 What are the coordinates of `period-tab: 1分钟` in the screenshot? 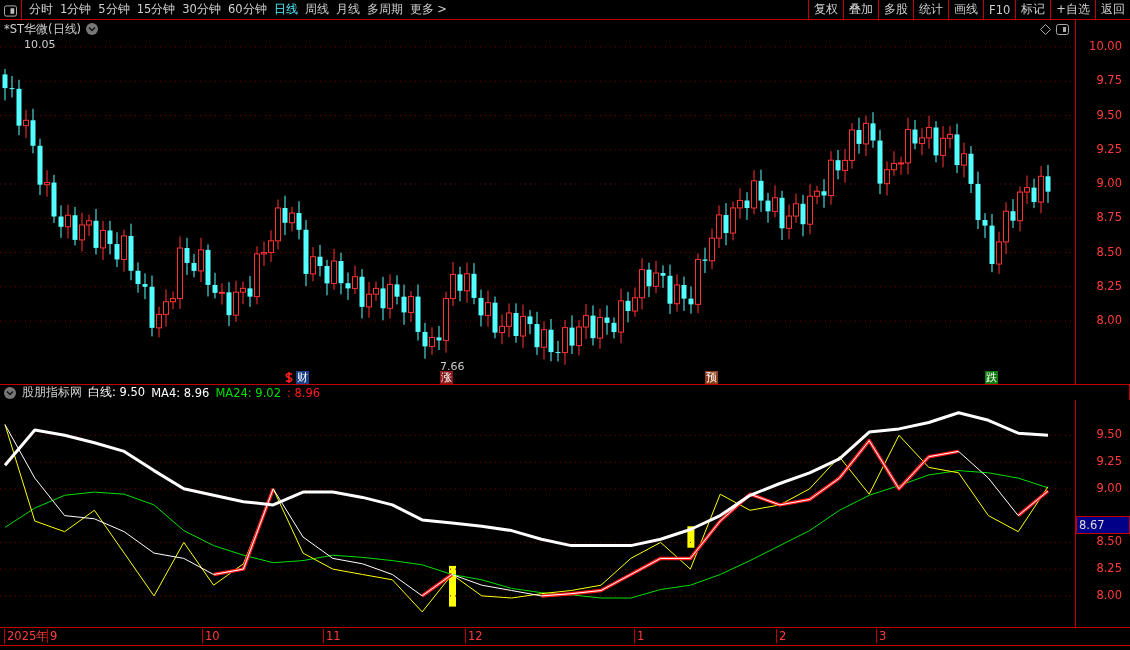 It's located at (76, 9).